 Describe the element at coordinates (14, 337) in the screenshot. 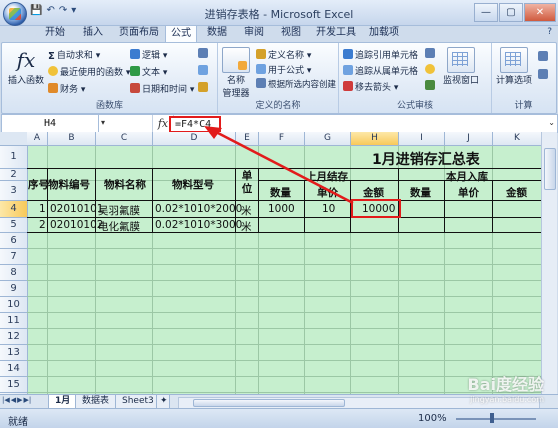

I see `row-header-12: 12` at that location.